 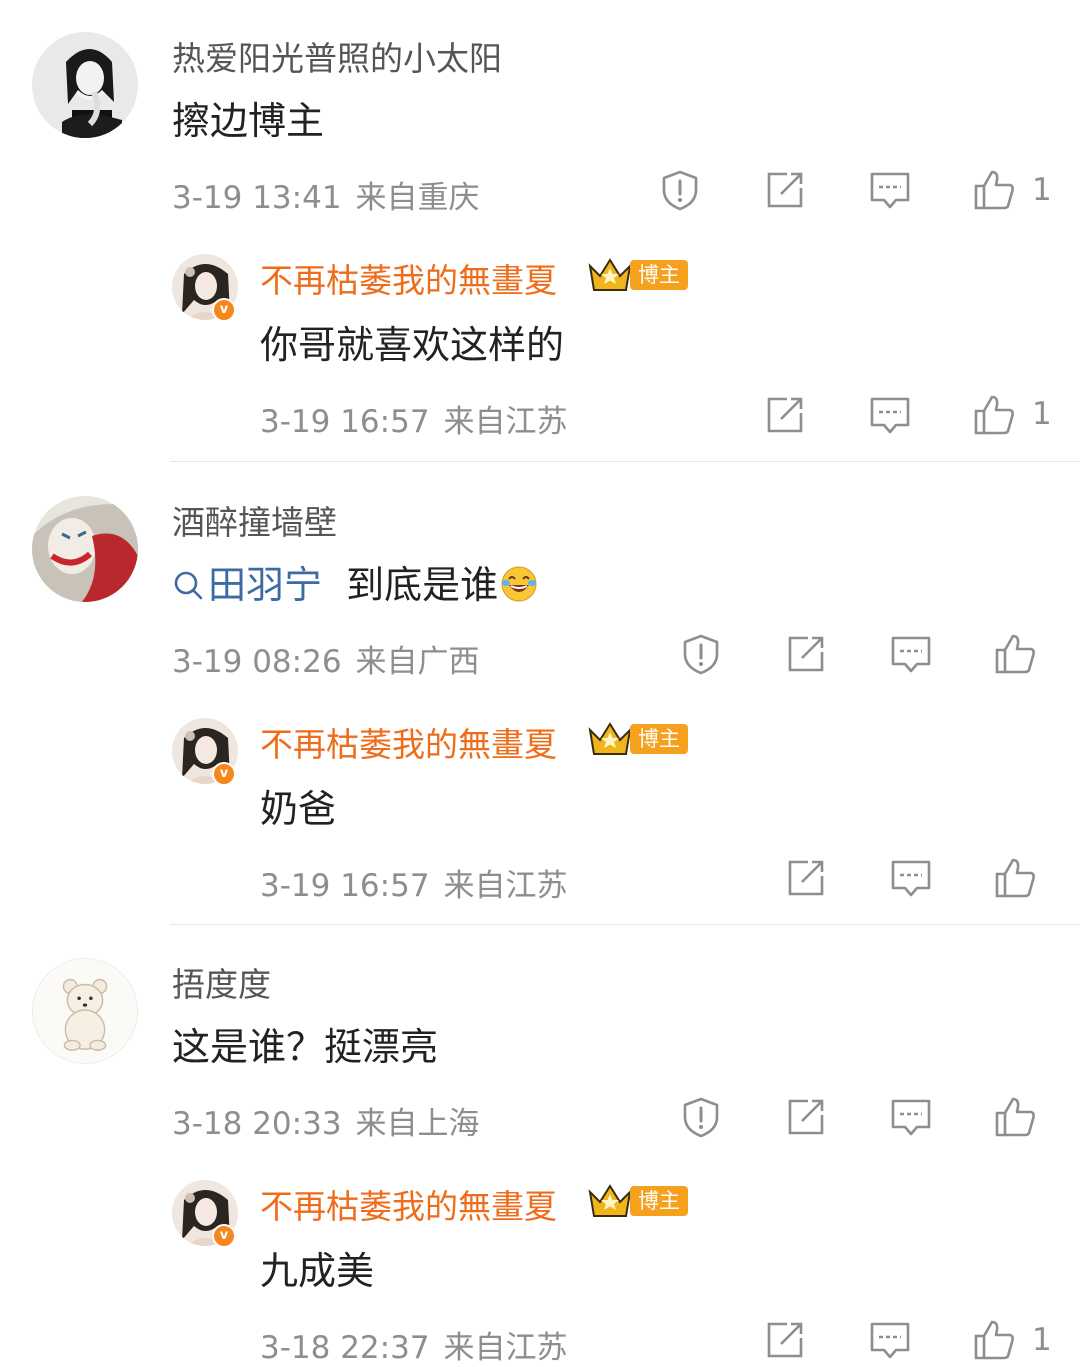 I want to click on comment-username: 酒醉撞墙壁, so click(x=254, y=520).